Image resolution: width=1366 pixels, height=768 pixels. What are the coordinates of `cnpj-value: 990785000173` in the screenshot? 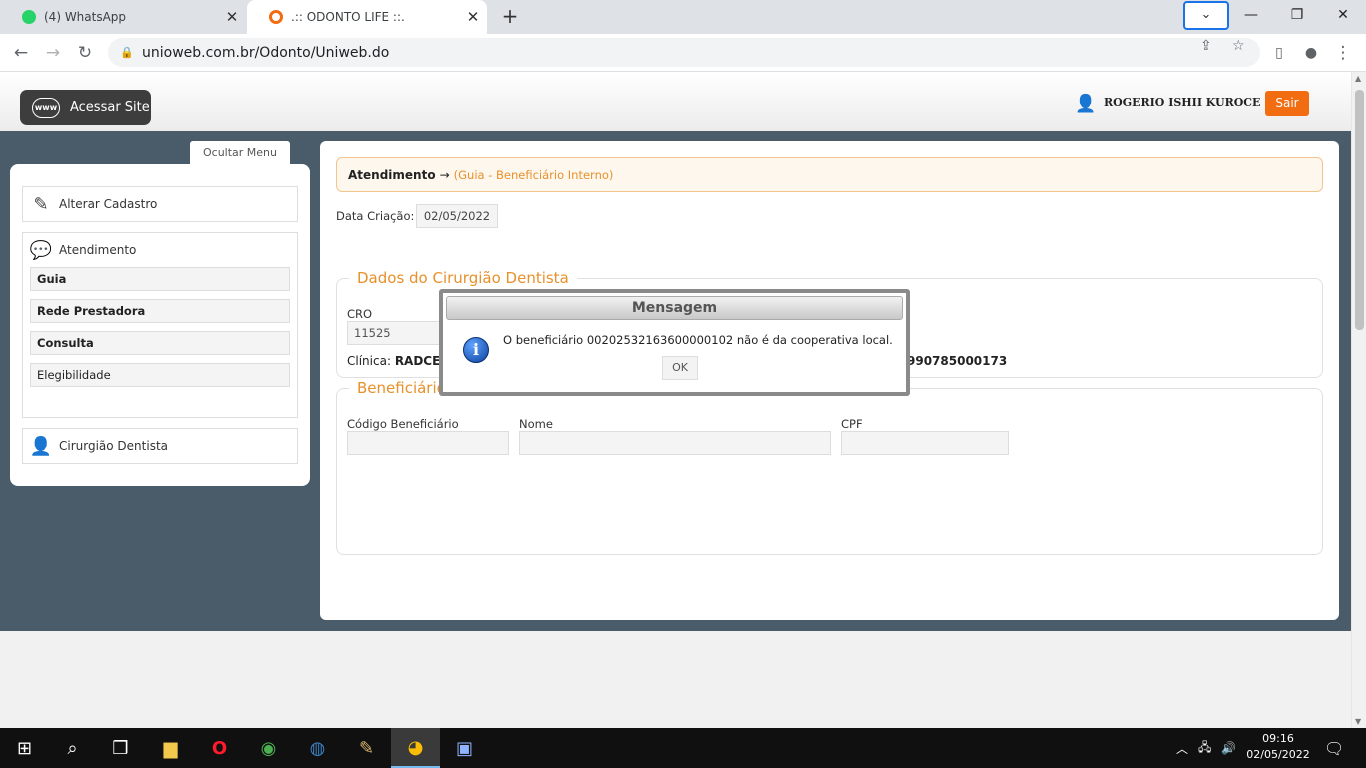 It's located at (957, 361).